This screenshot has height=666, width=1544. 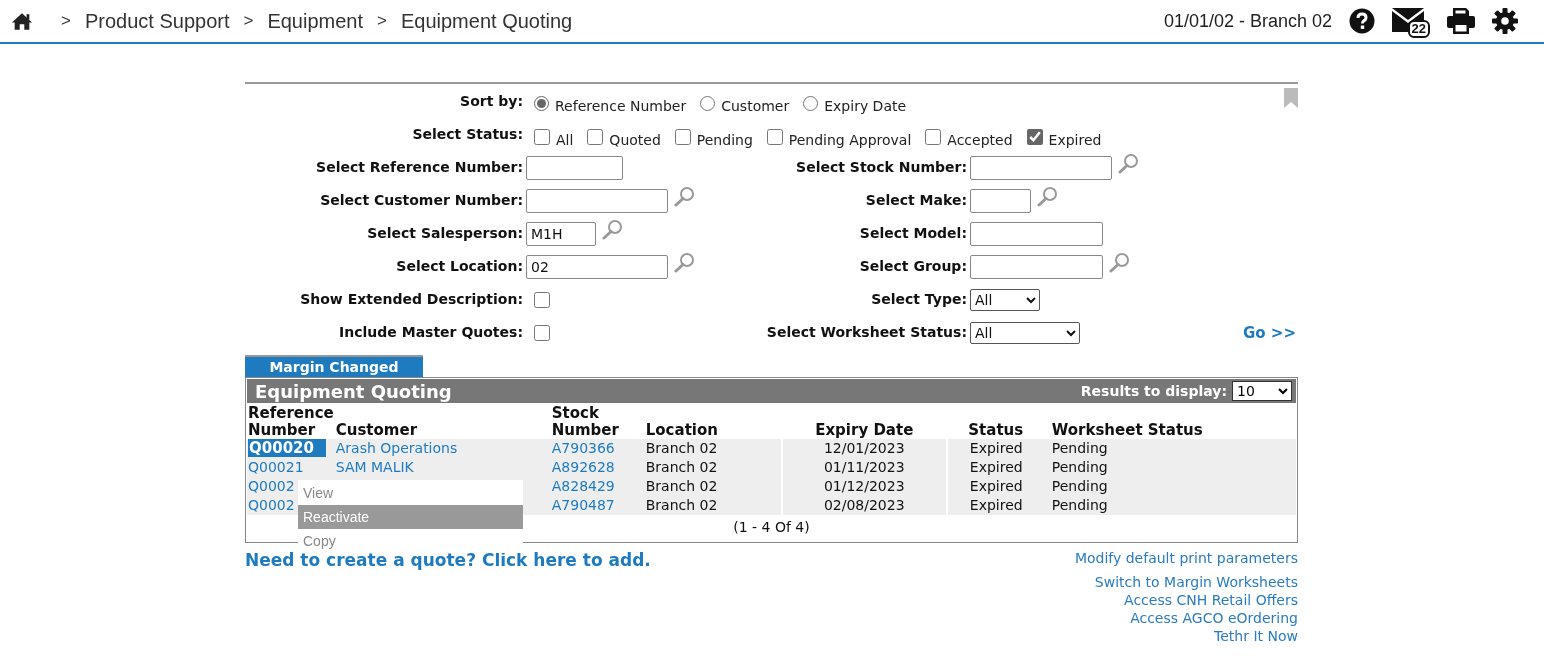 I want to click on option-label: Expired, so click(x=1075, y=139).